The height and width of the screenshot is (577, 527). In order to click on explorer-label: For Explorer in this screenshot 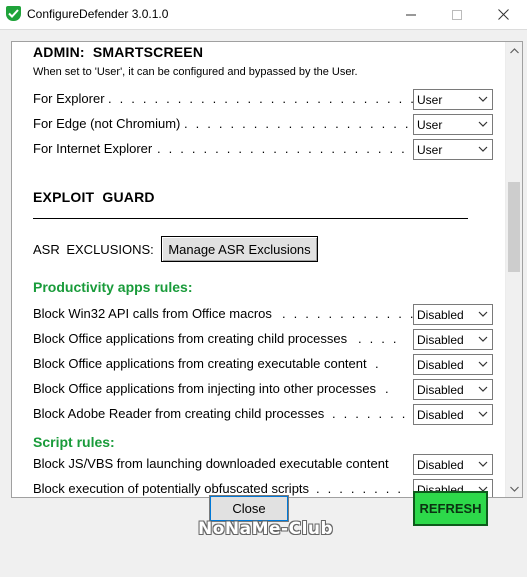, I will do `click(69, 98)`.